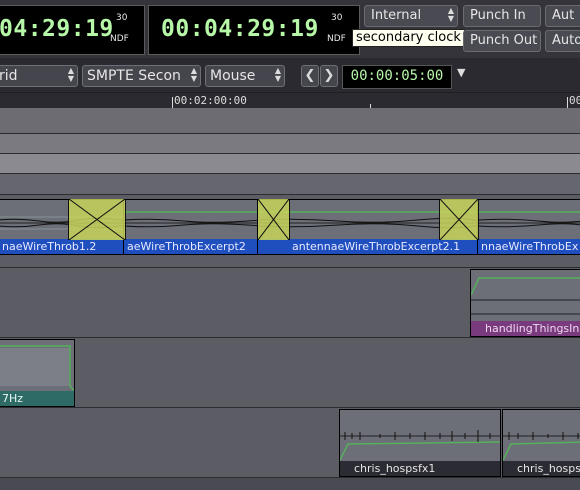 The image size is (580, 490). Describe the element at coordinates (290, 184) in the screenshot. I see `cd-band` at that location.